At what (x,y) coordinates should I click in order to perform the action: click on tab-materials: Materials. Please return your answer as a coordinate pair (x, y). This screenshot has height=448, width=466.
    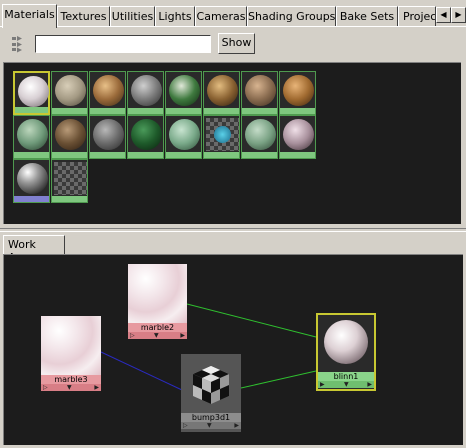
    Looking at the image, I should click on (29, 16).